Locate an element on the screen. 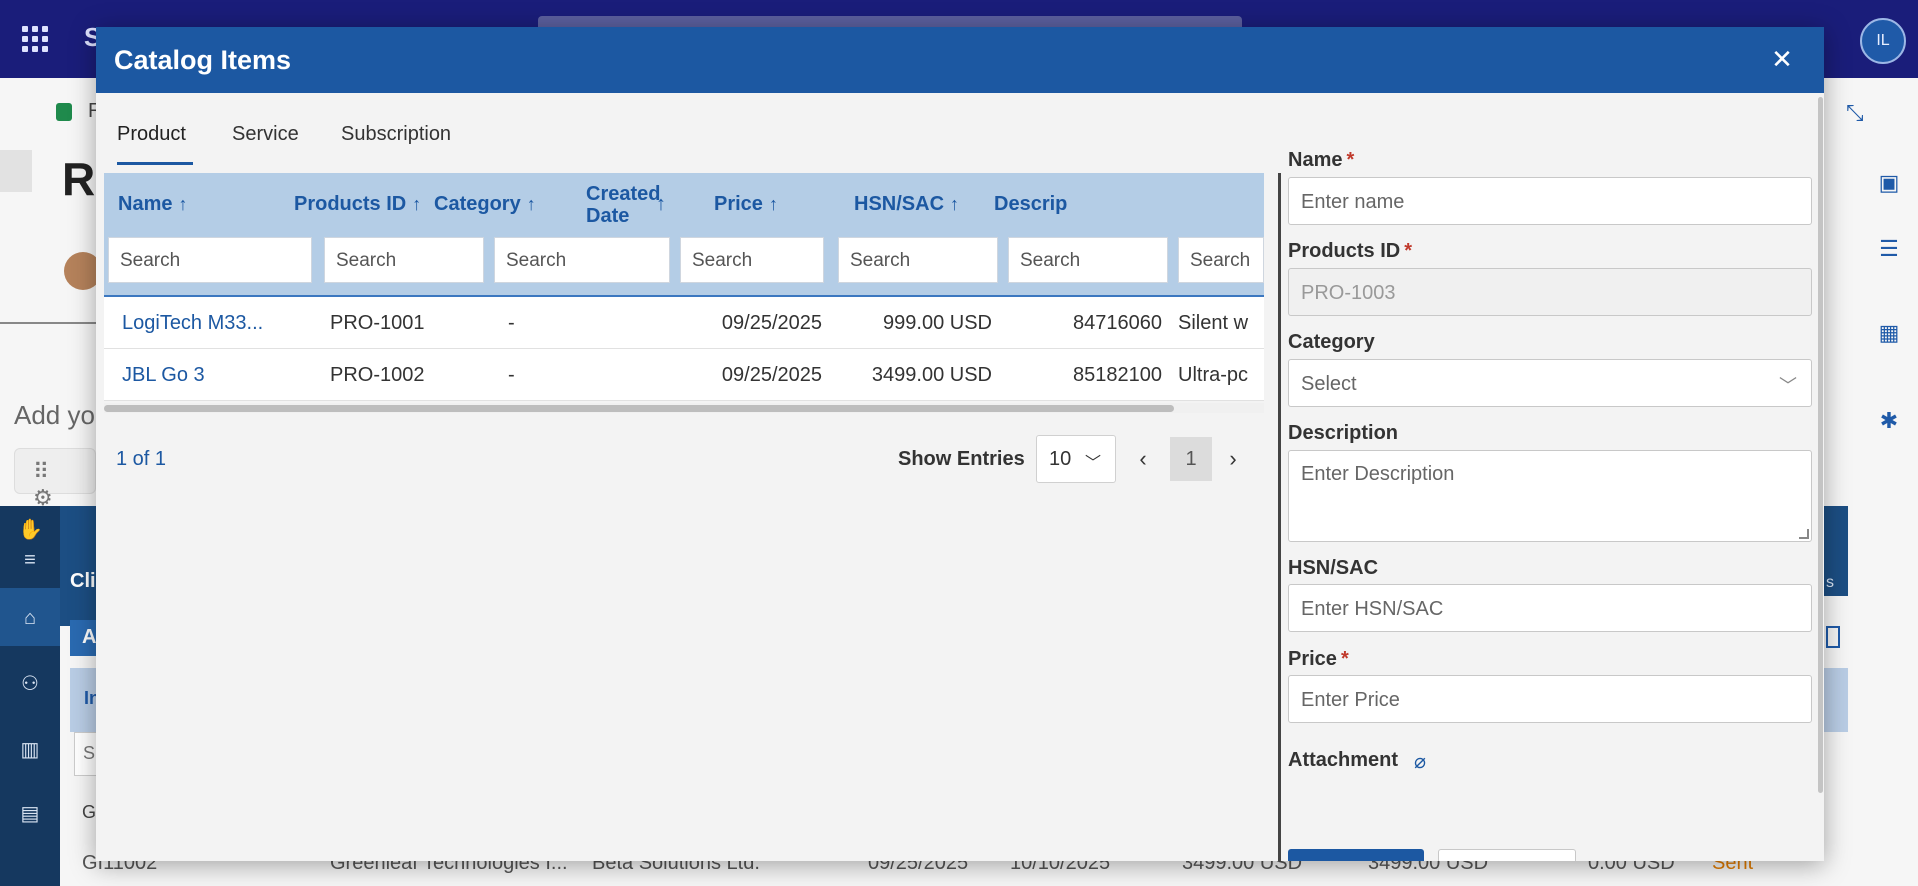 This screenshot has height=886, width=1918. background-toolbar: ⠿ ⚙ is located at coordinates (55, 479).